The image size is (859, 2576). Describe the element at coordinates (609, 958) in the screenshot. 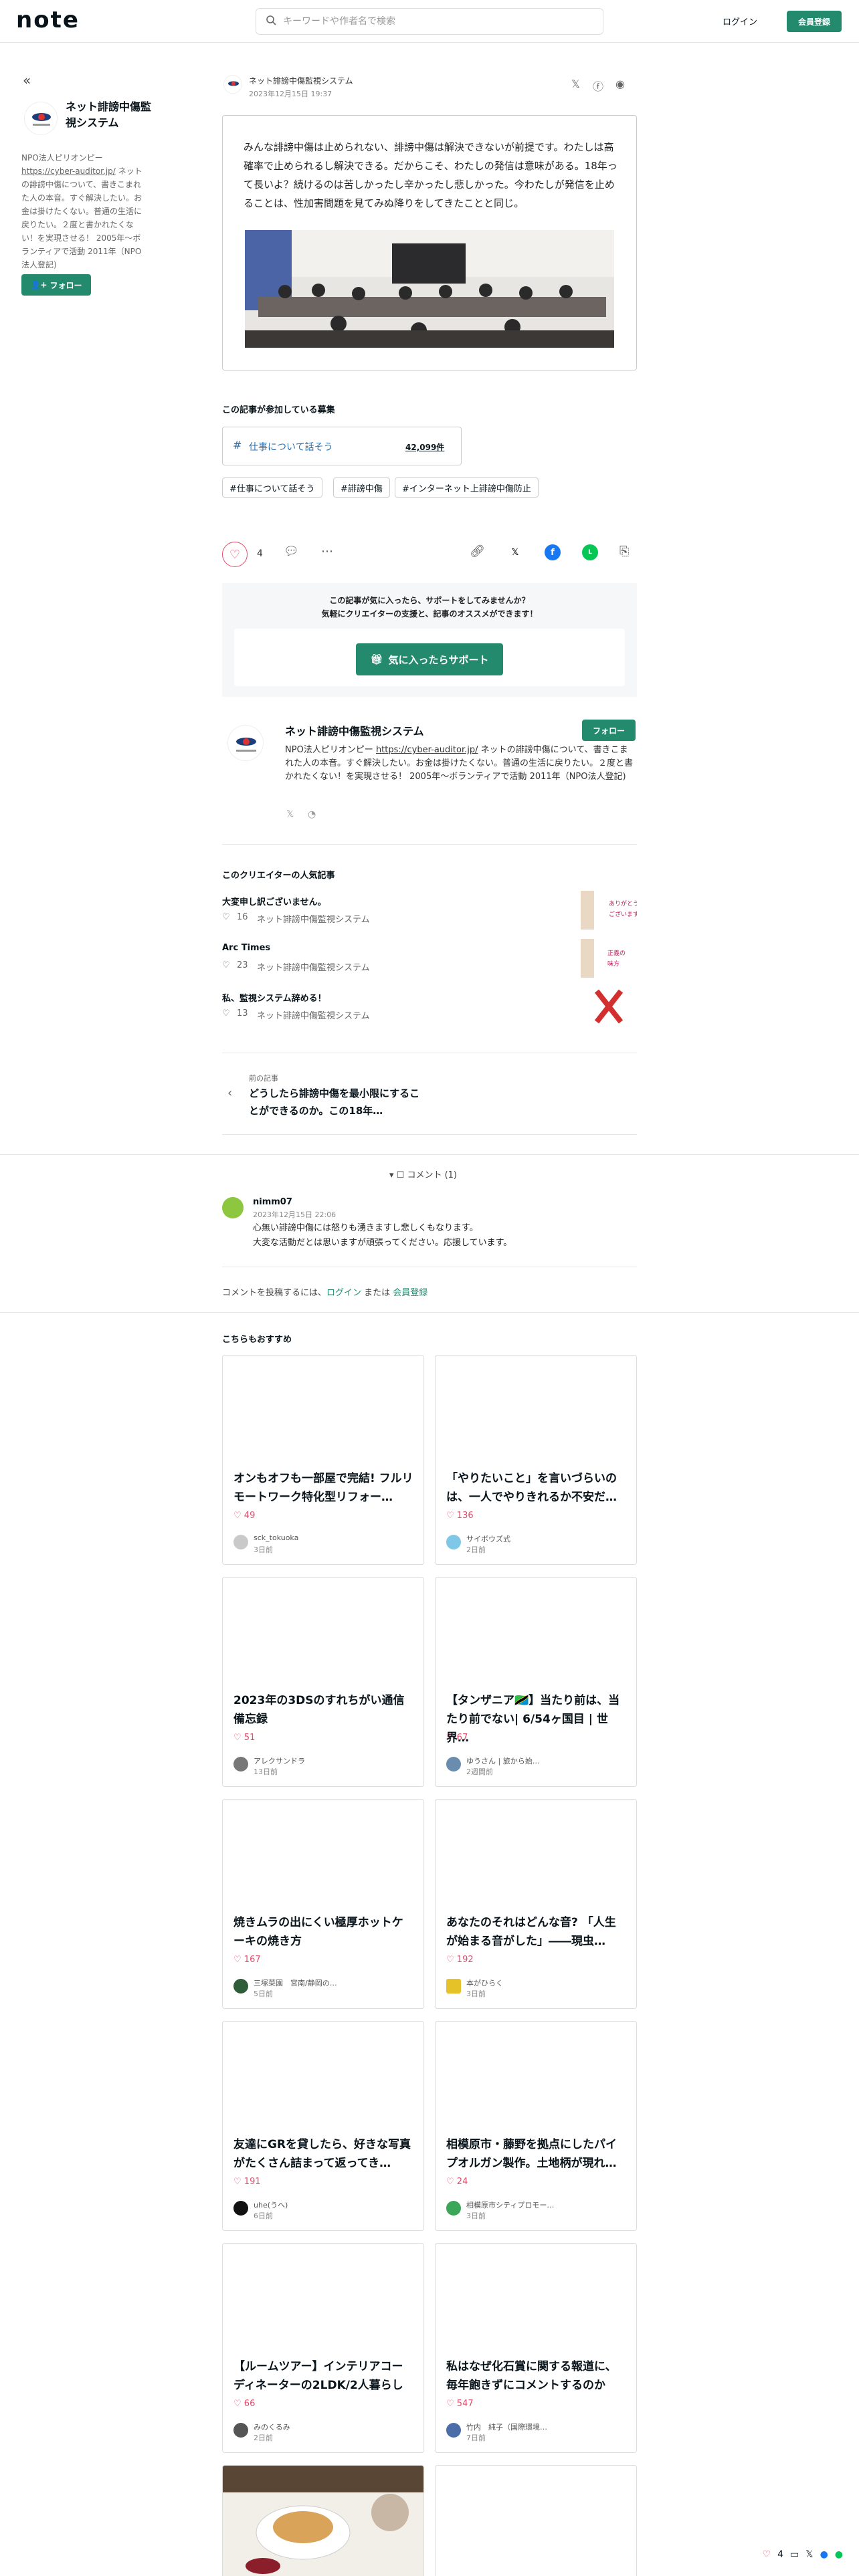

I see `popular-article-thumbnail: 正義の 味方` at that location.